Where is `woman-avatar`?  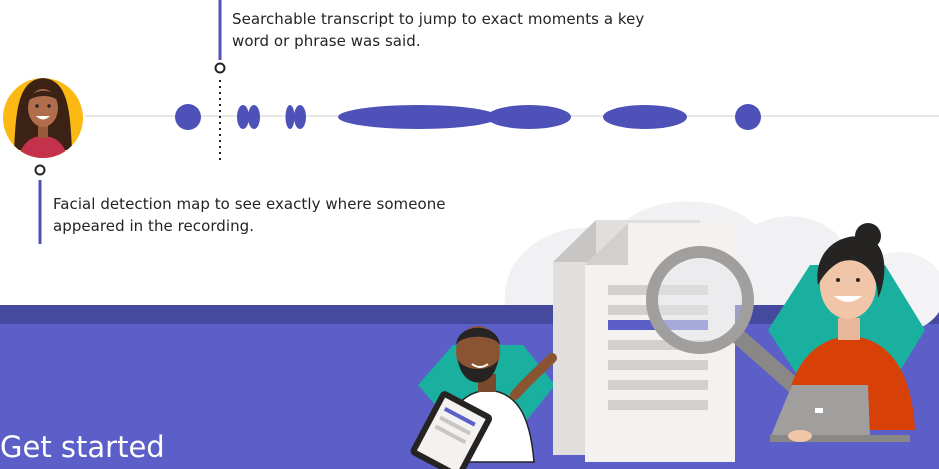 woman-avatar is located at coordinates (43, 118).